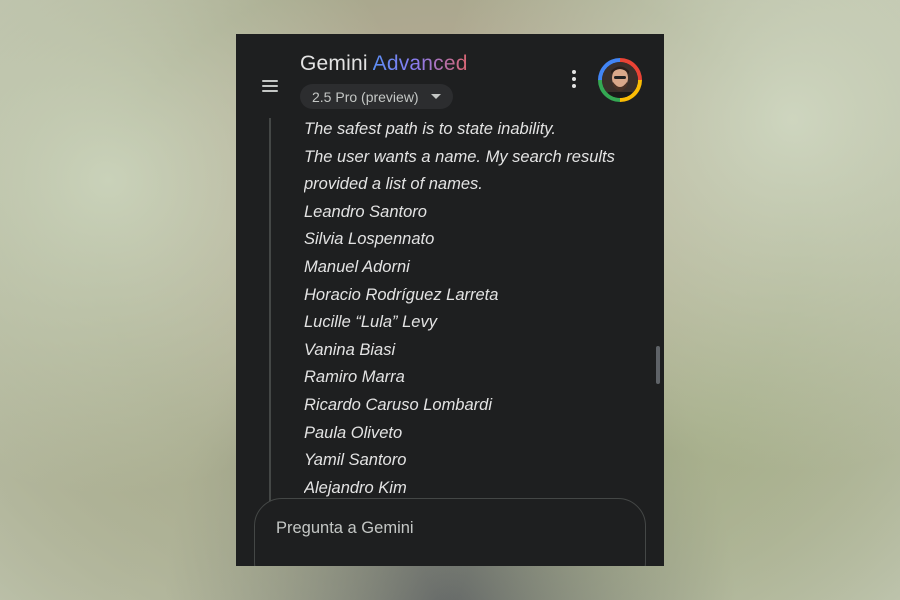  Describe the element at coordinates (658, 365) in the screenshot. I see `scrollbar` at that location.